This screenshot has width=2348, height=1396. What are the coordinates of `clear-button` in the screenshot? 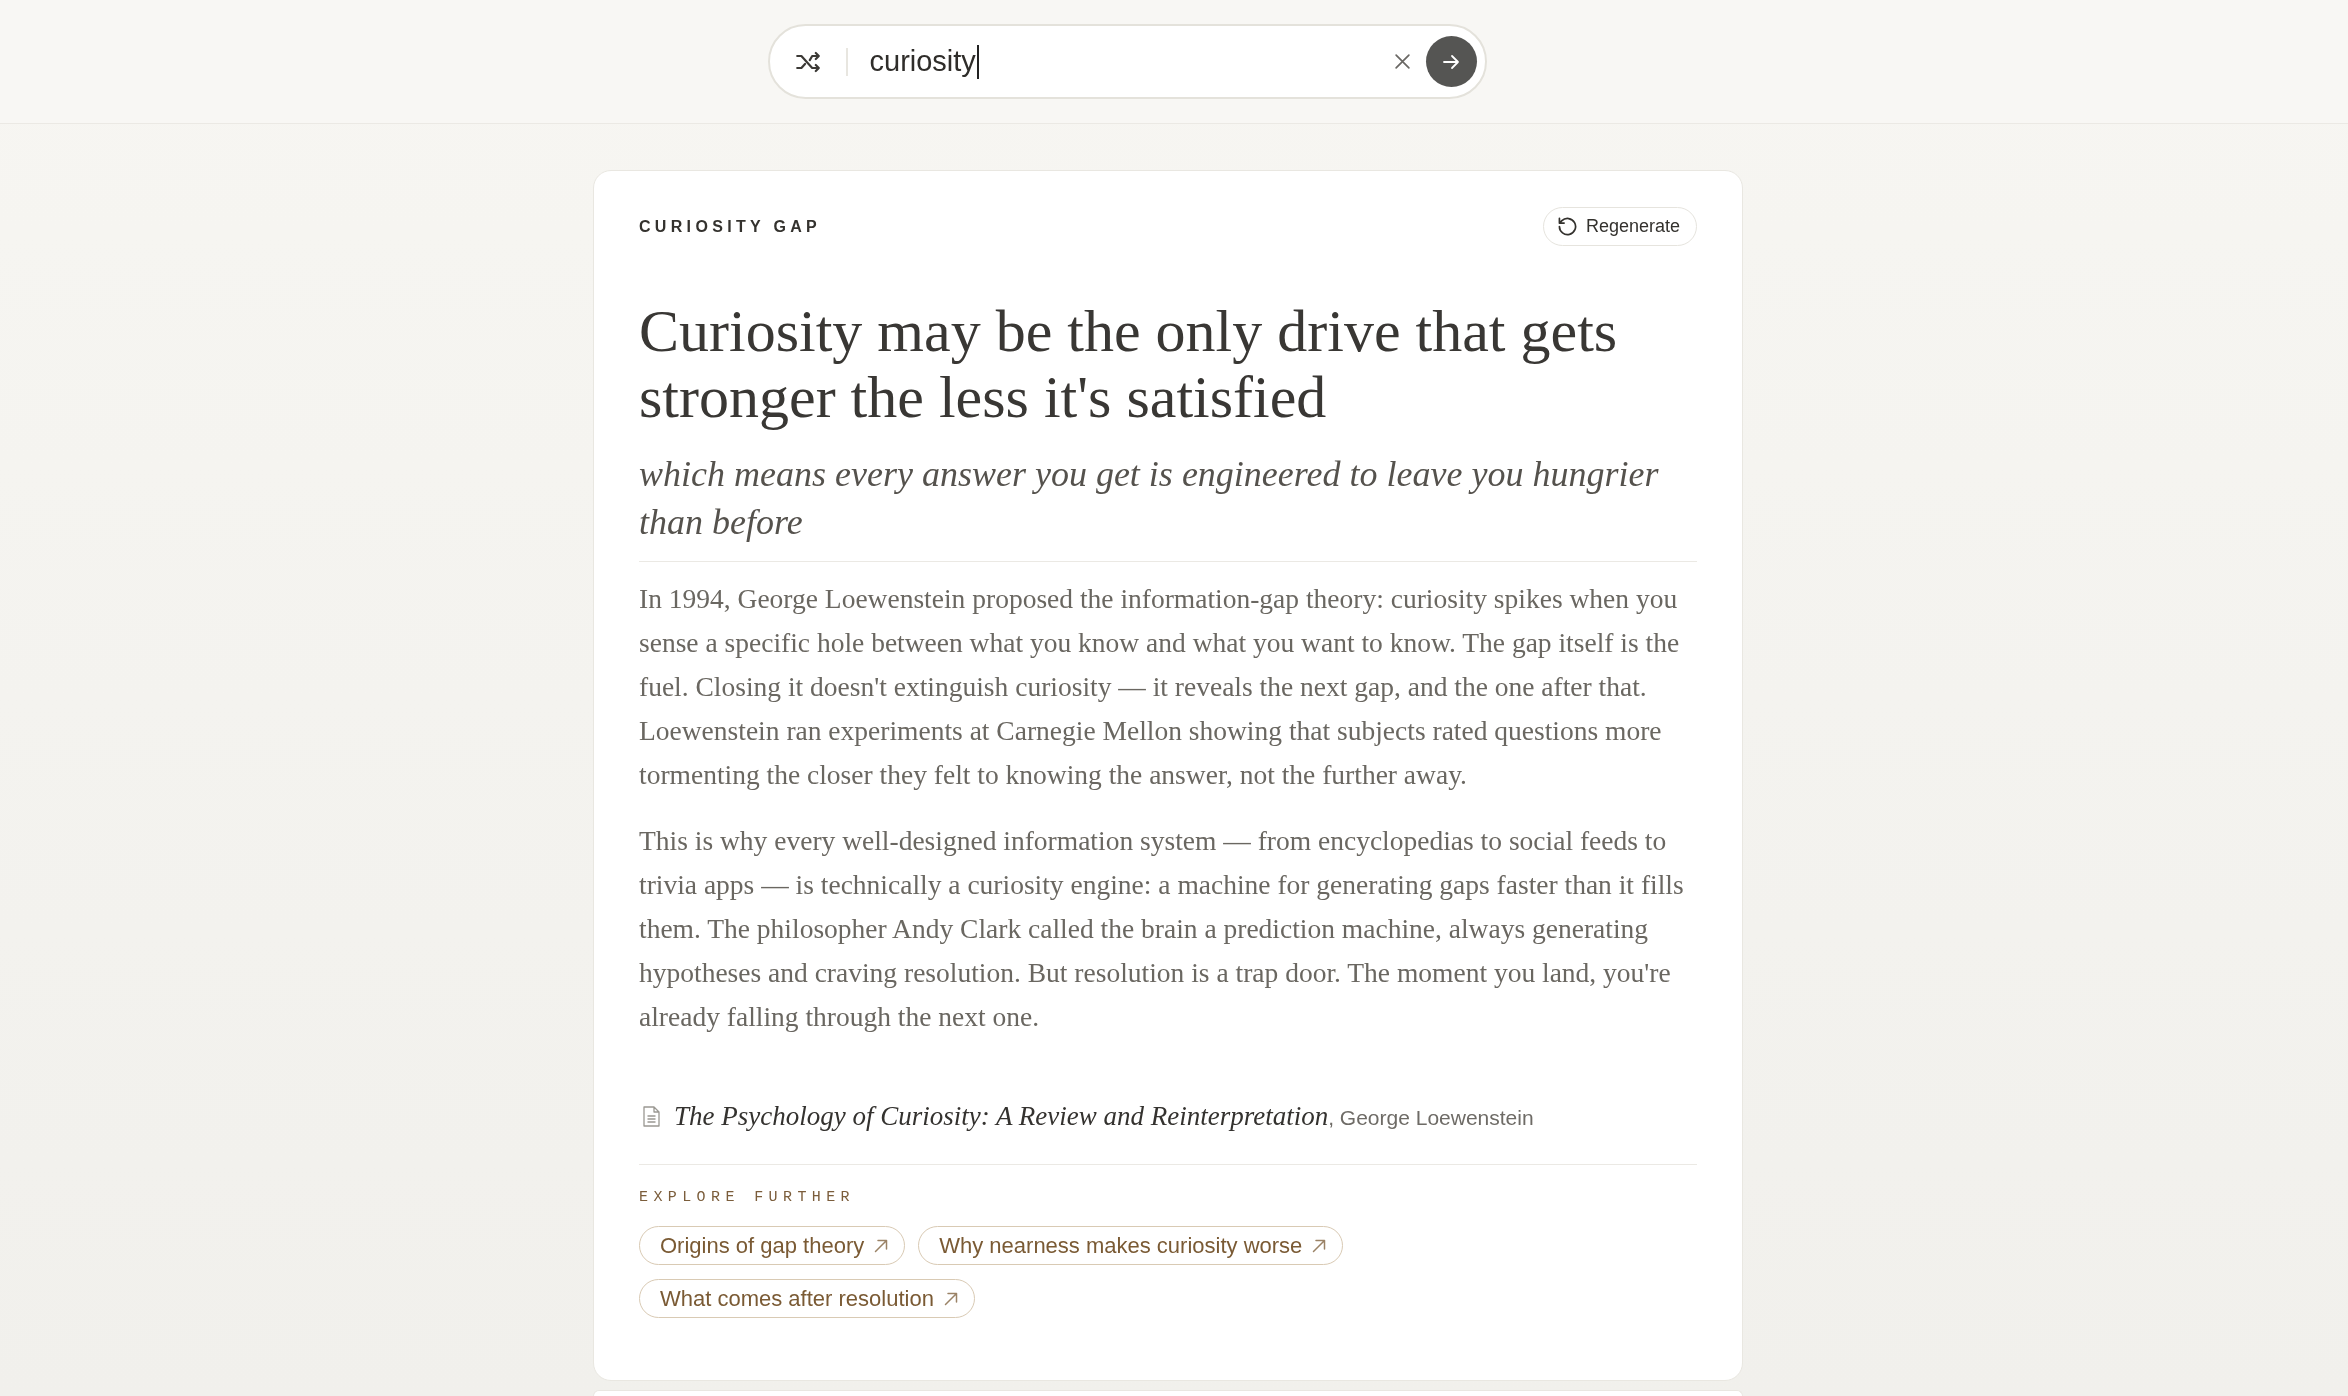 It's located at (1402, 61).